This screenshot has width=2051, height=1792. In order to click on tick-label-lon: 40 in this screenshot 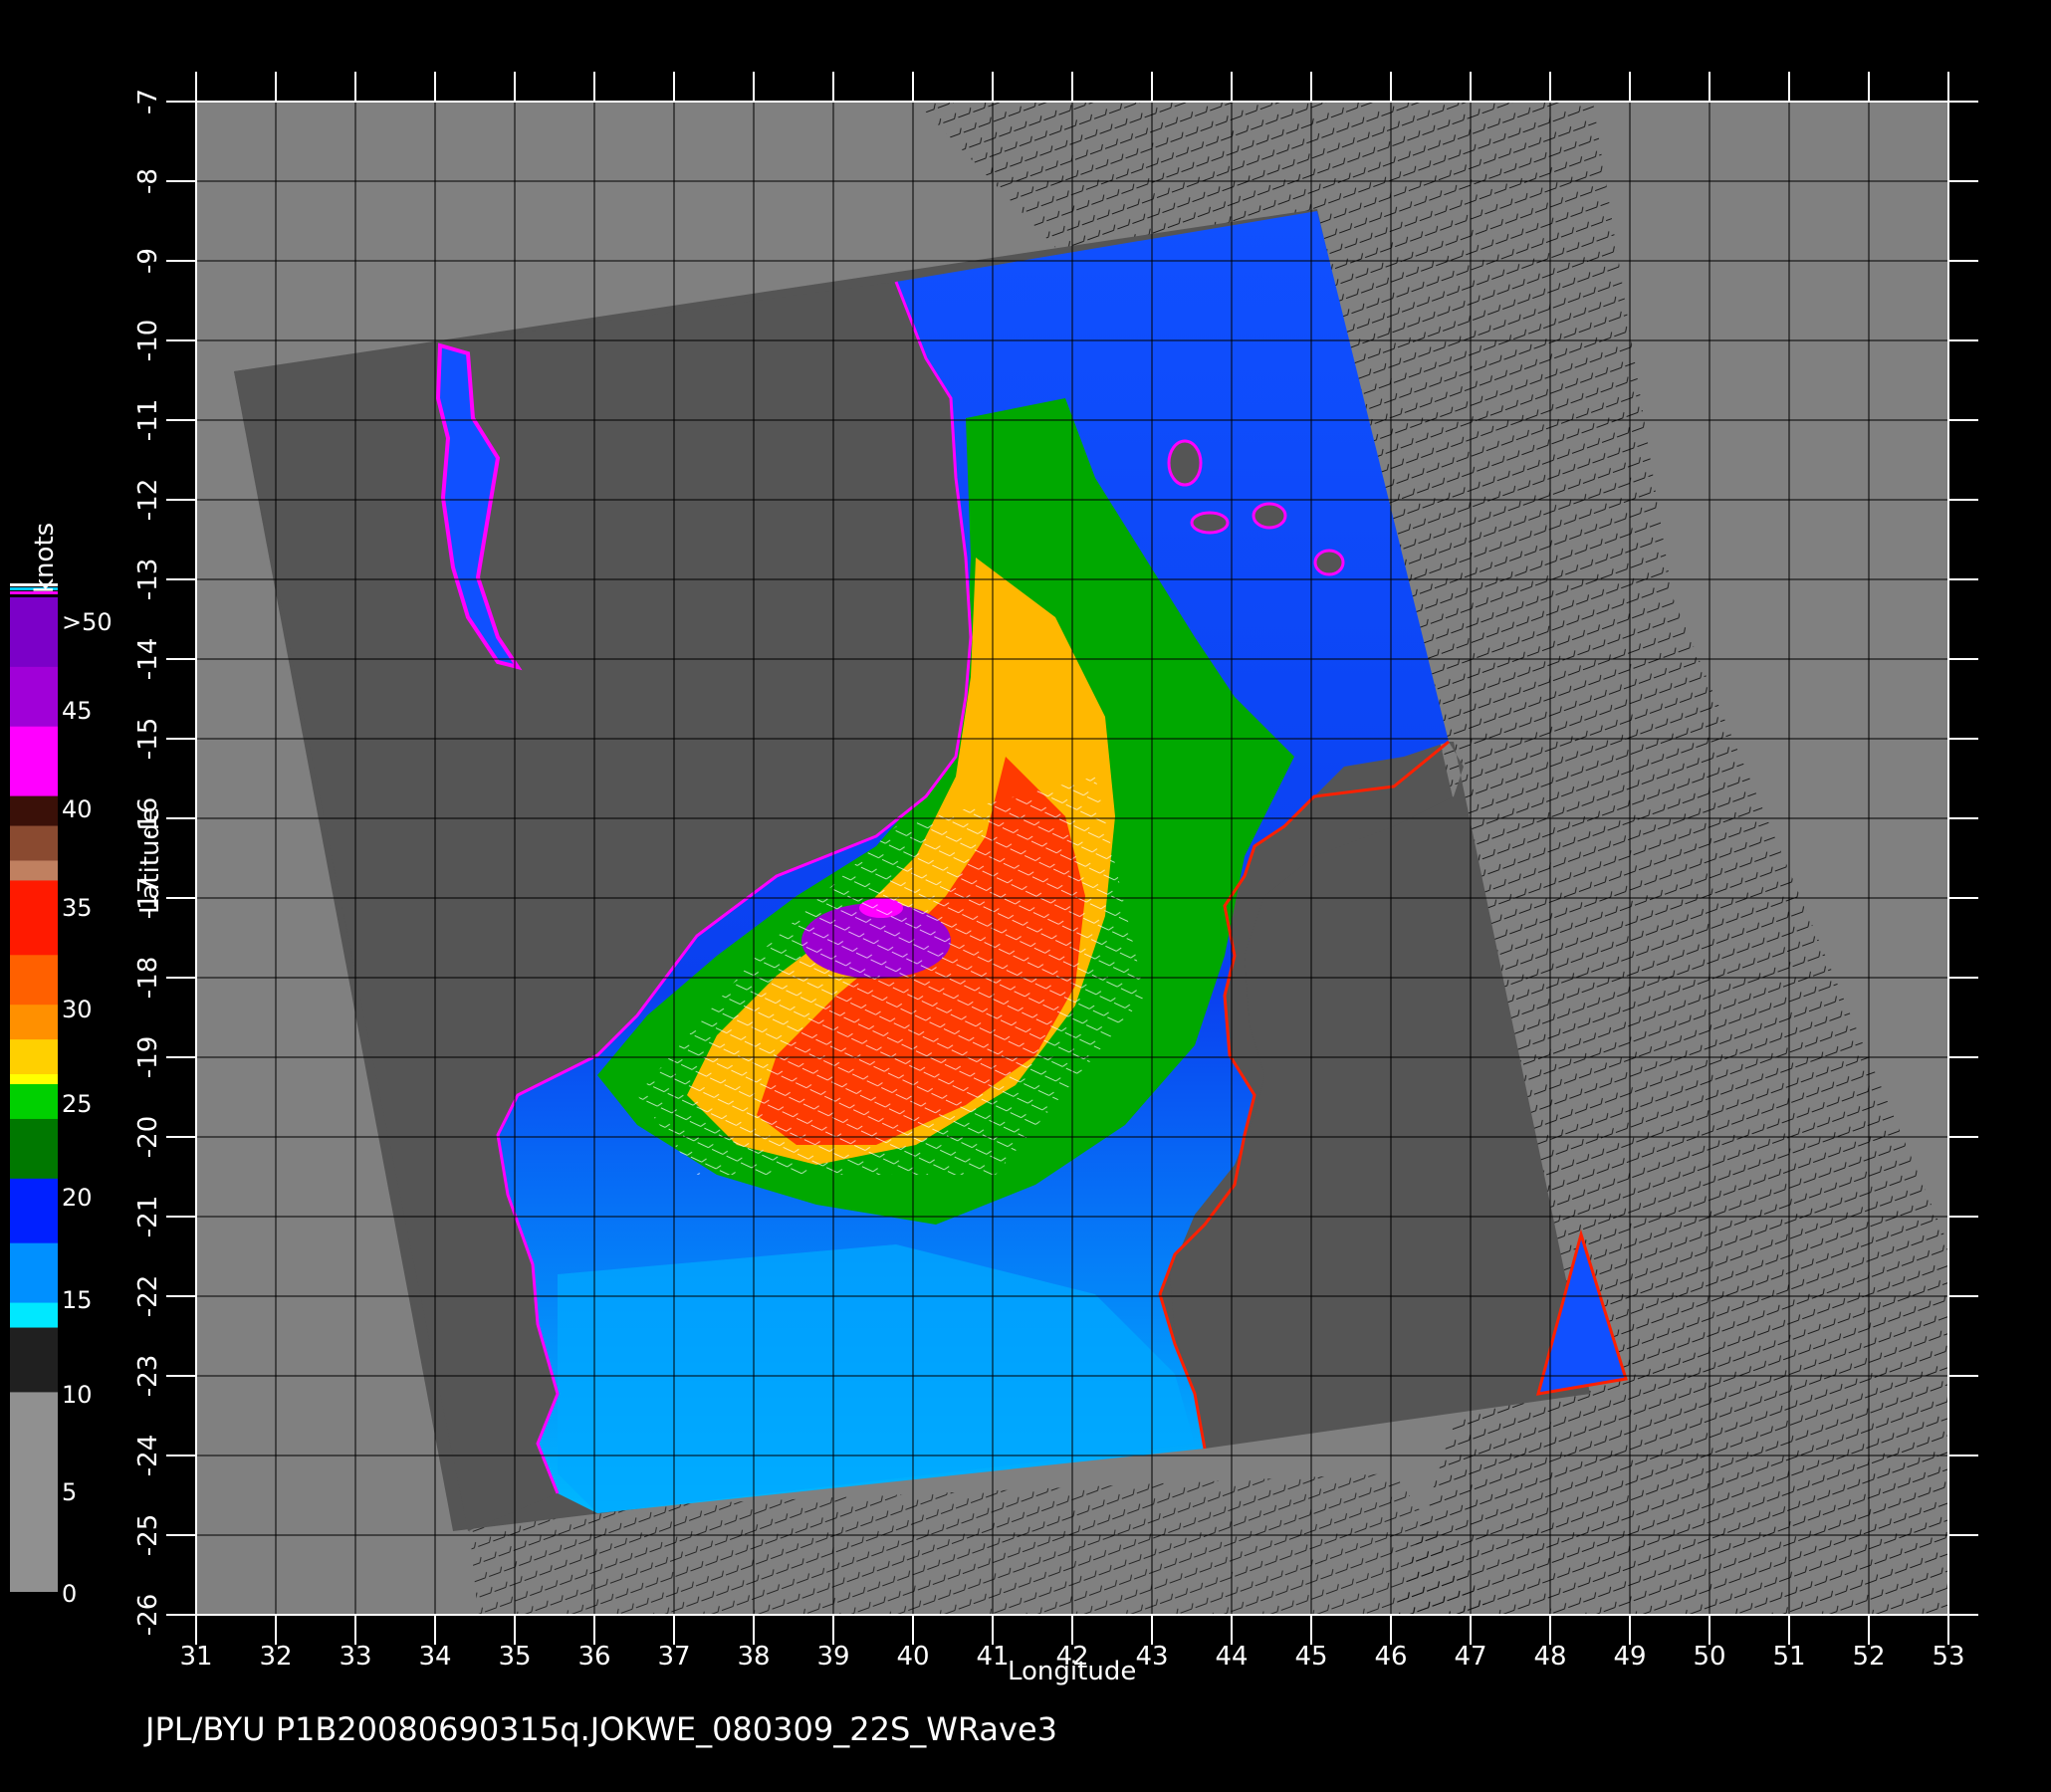, I will do `click(912, 1657)`.